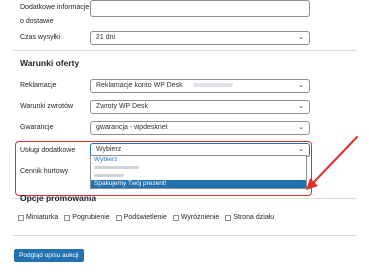 Image resolution: width=369 pixels, height=277 pixels. What do you see at coordinates (47, 106) in the screenshot?
I see `returns-label: Warunki zwrotów` at bounding box center [47, 106].